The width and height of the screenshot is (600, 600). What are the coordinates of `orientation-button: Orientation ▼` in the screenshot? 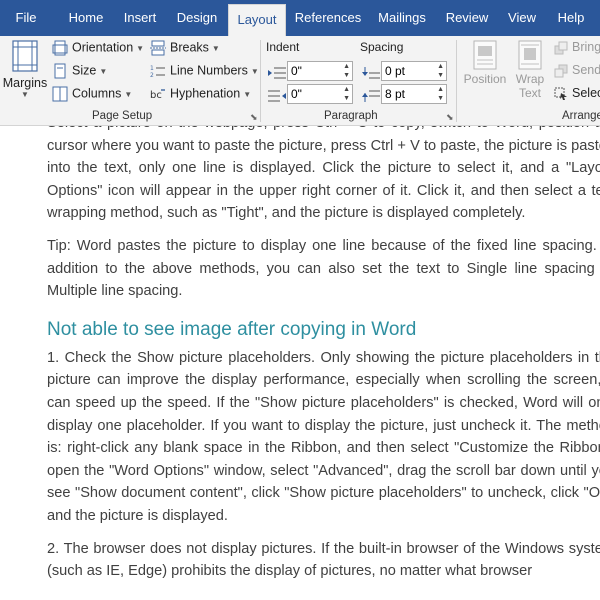 It's located at (98, 48).